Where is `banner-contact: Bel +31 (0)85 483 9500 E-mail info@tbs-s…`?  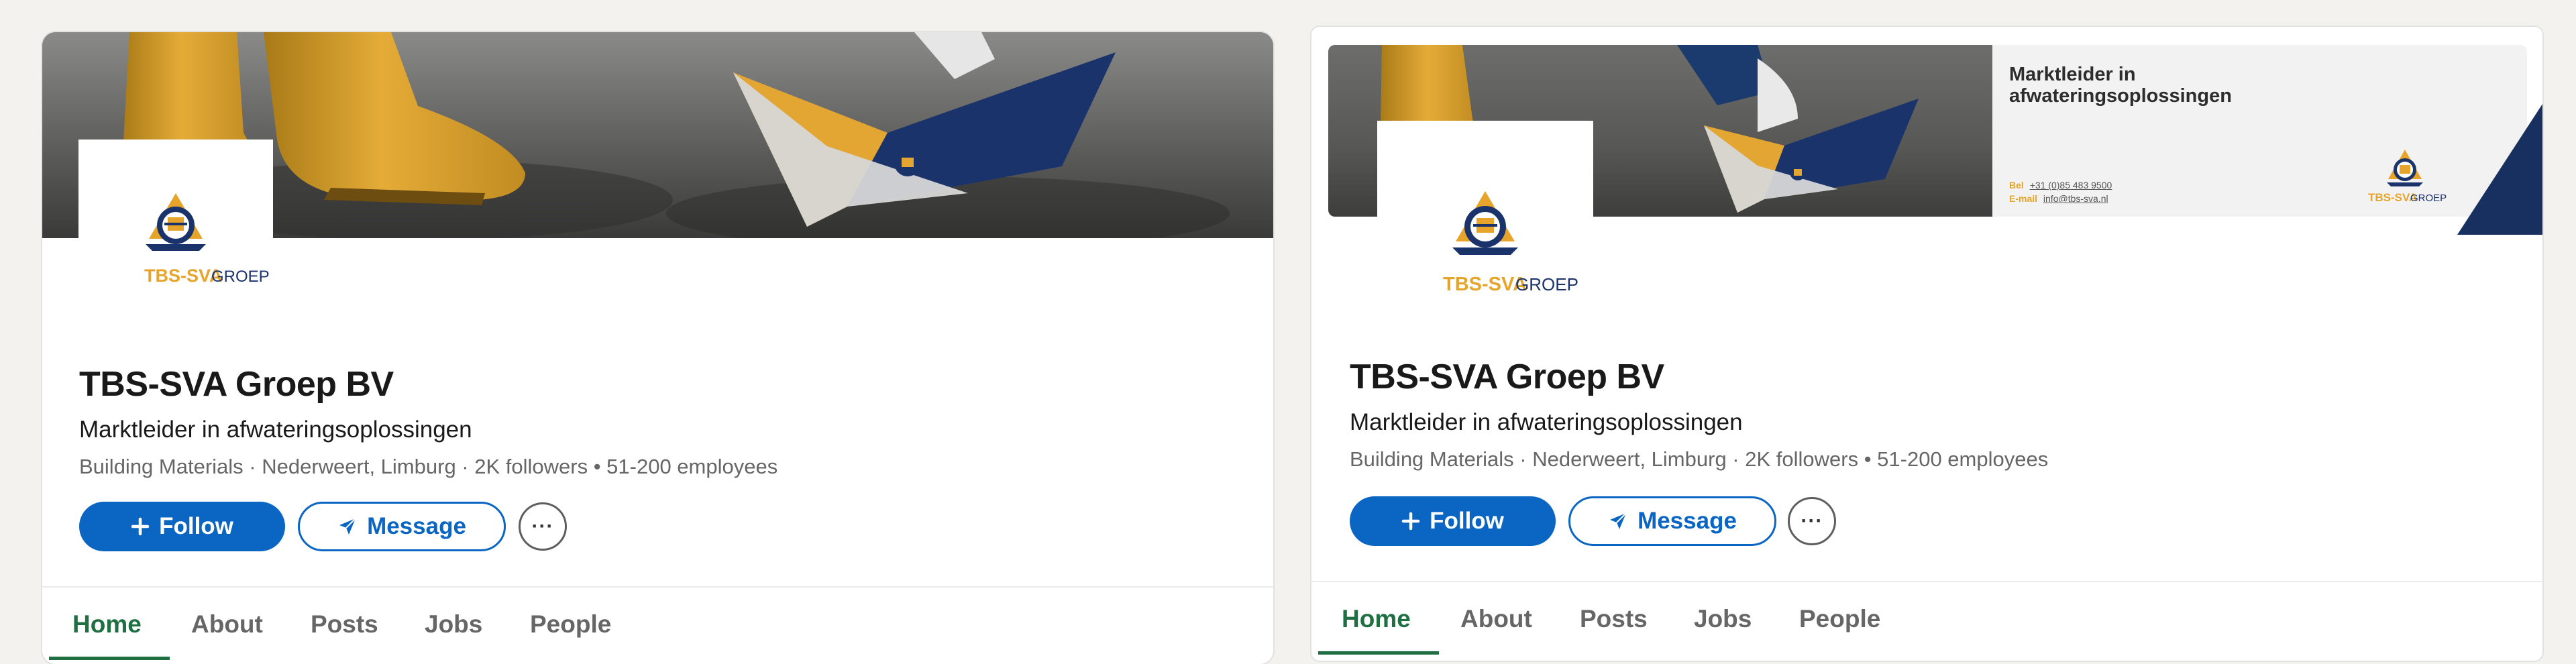
banner-contact: Bel +31 (0)85 483 9500 E-mail info@tbs-s… is located at coordinates (2060, 191).